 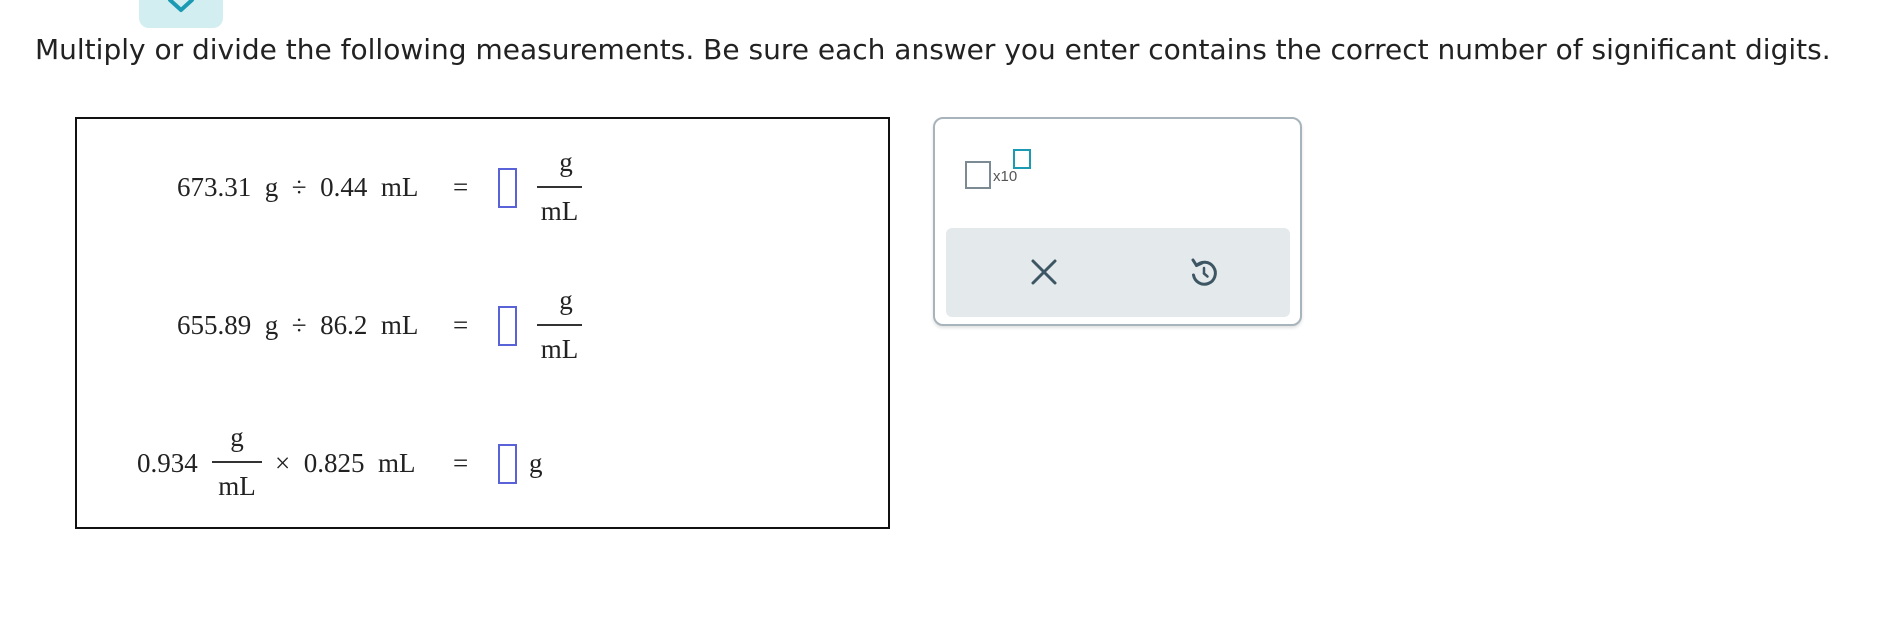 What do you see at coordinates (461, 463) in the screenshot?
I see `problem-3-equals: =` at bounding box center [461, 463].